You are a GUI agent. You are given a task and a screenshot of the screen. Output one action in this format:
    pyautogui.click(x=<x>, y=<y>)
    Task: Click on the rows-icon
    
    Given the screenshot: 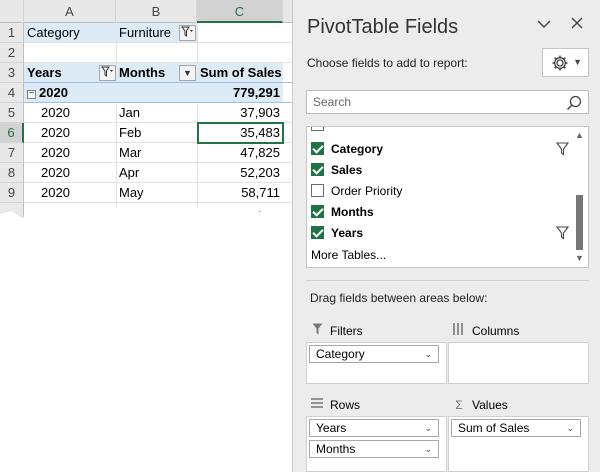 What is the action you would take?
    pyautogui.click(x=317, y=405)
    